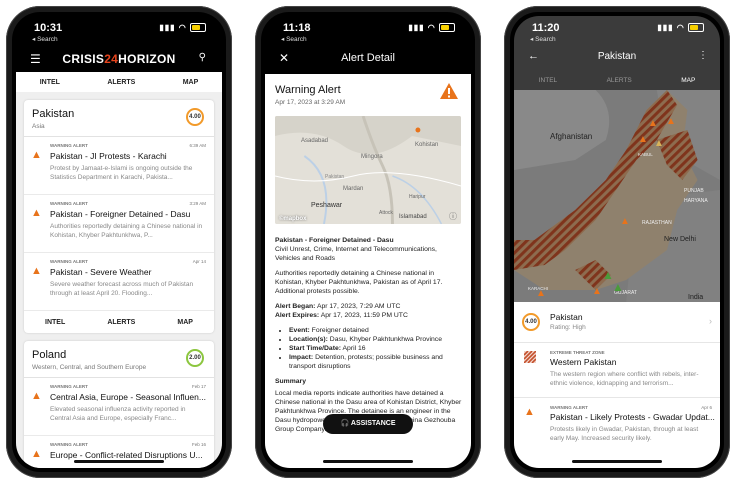 This screenshot has width=732, height=485. I want to click on status-icons: ▮▮▮ ◠, so click(431, 28).